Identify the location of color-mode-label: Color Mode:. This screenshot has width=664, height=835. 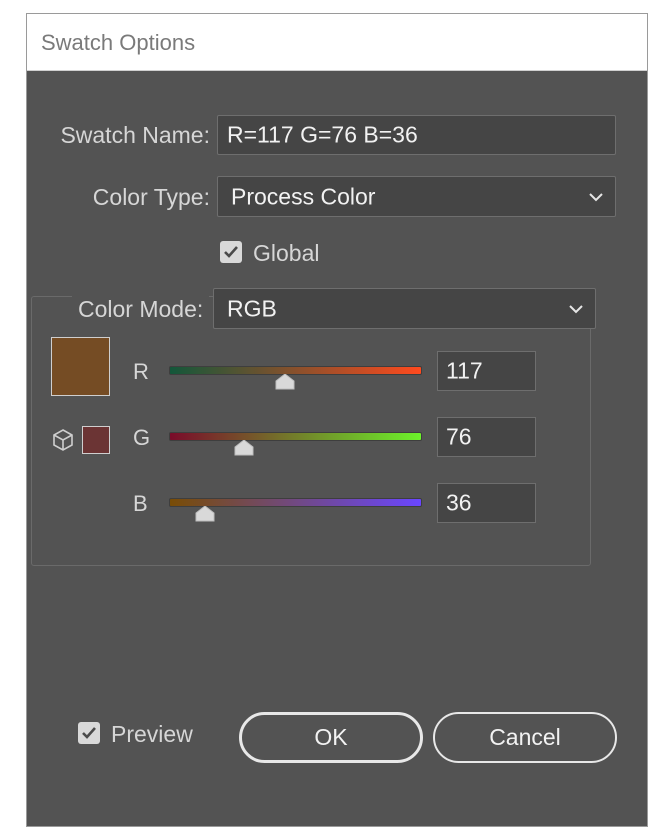
(141, 309).